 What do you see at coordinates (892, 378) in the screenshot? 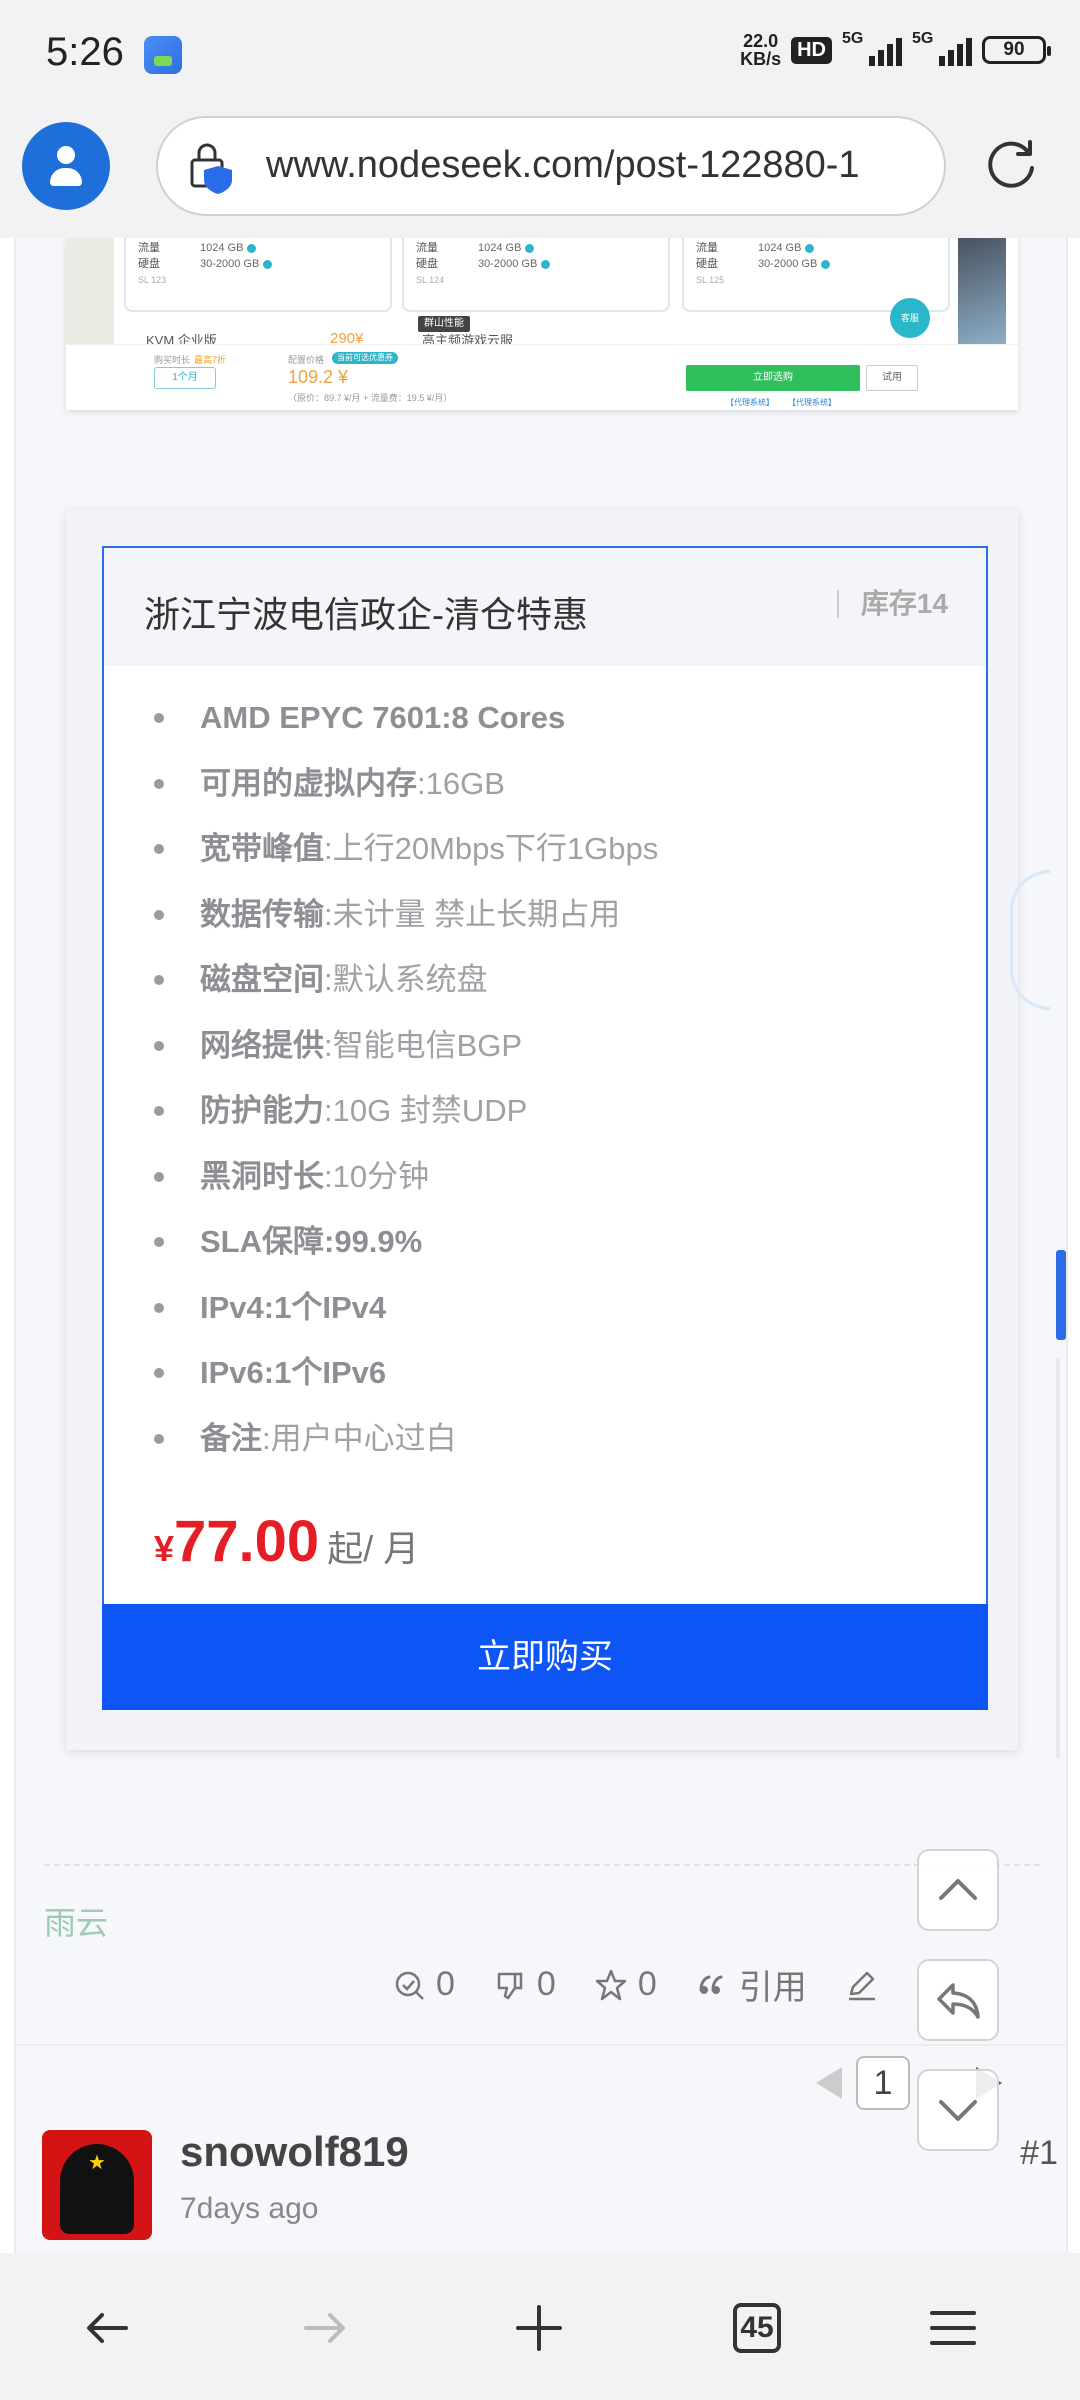
I see `trial-button: 试用` at bounding box center [892, 378].